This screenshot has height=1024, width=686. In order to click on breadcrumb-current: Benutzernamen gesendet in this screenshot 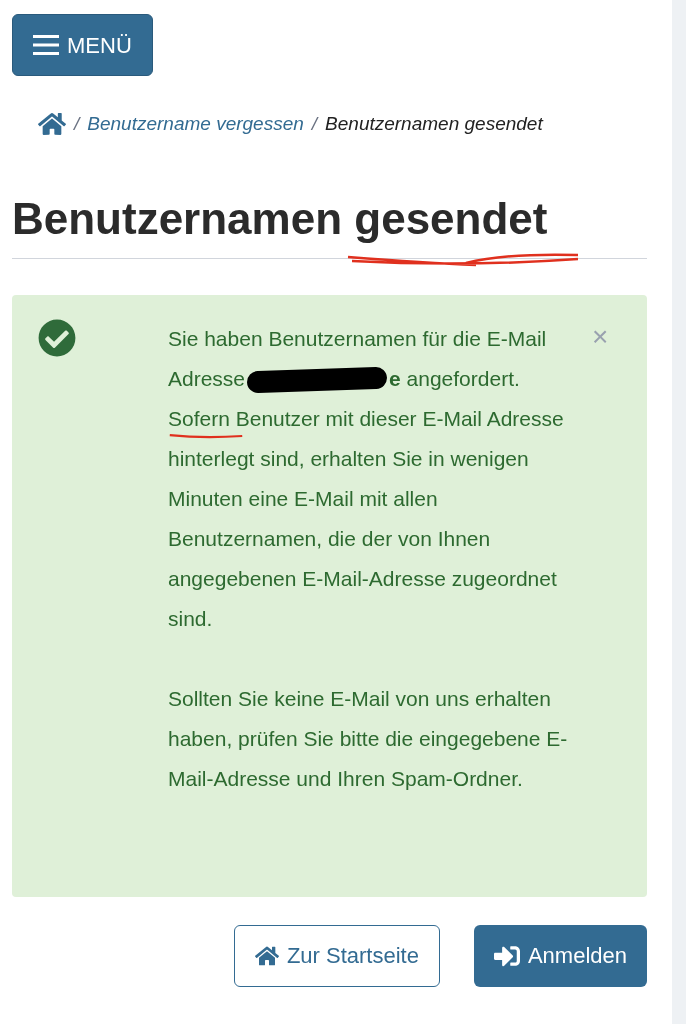, I will do `click(434, 124)`.